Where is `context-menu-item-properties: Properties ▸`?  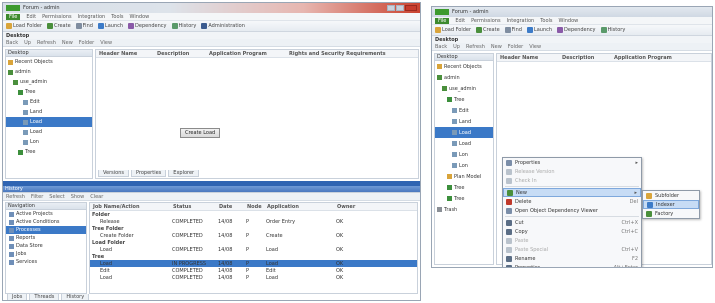
context-menu-item-properties: Properties ▸ is located at coordinates (572, 162).